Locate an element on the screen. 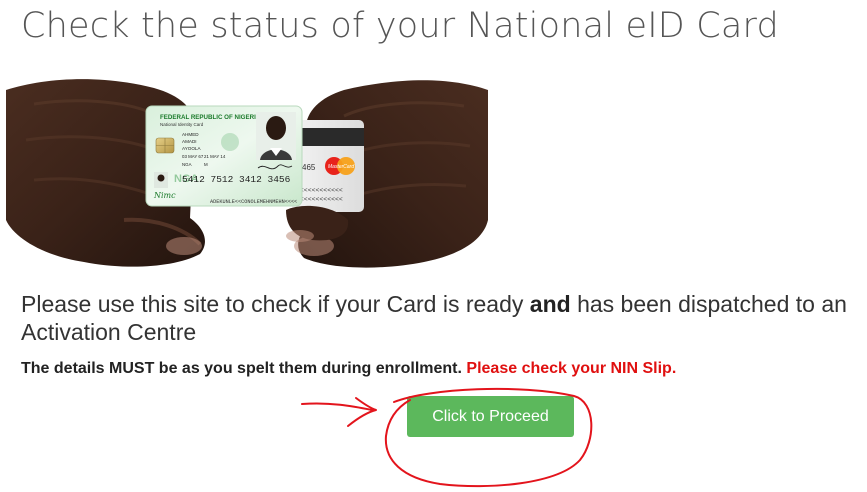  svg-text: 03 MAY 67 is located at coordinates (193, 156).